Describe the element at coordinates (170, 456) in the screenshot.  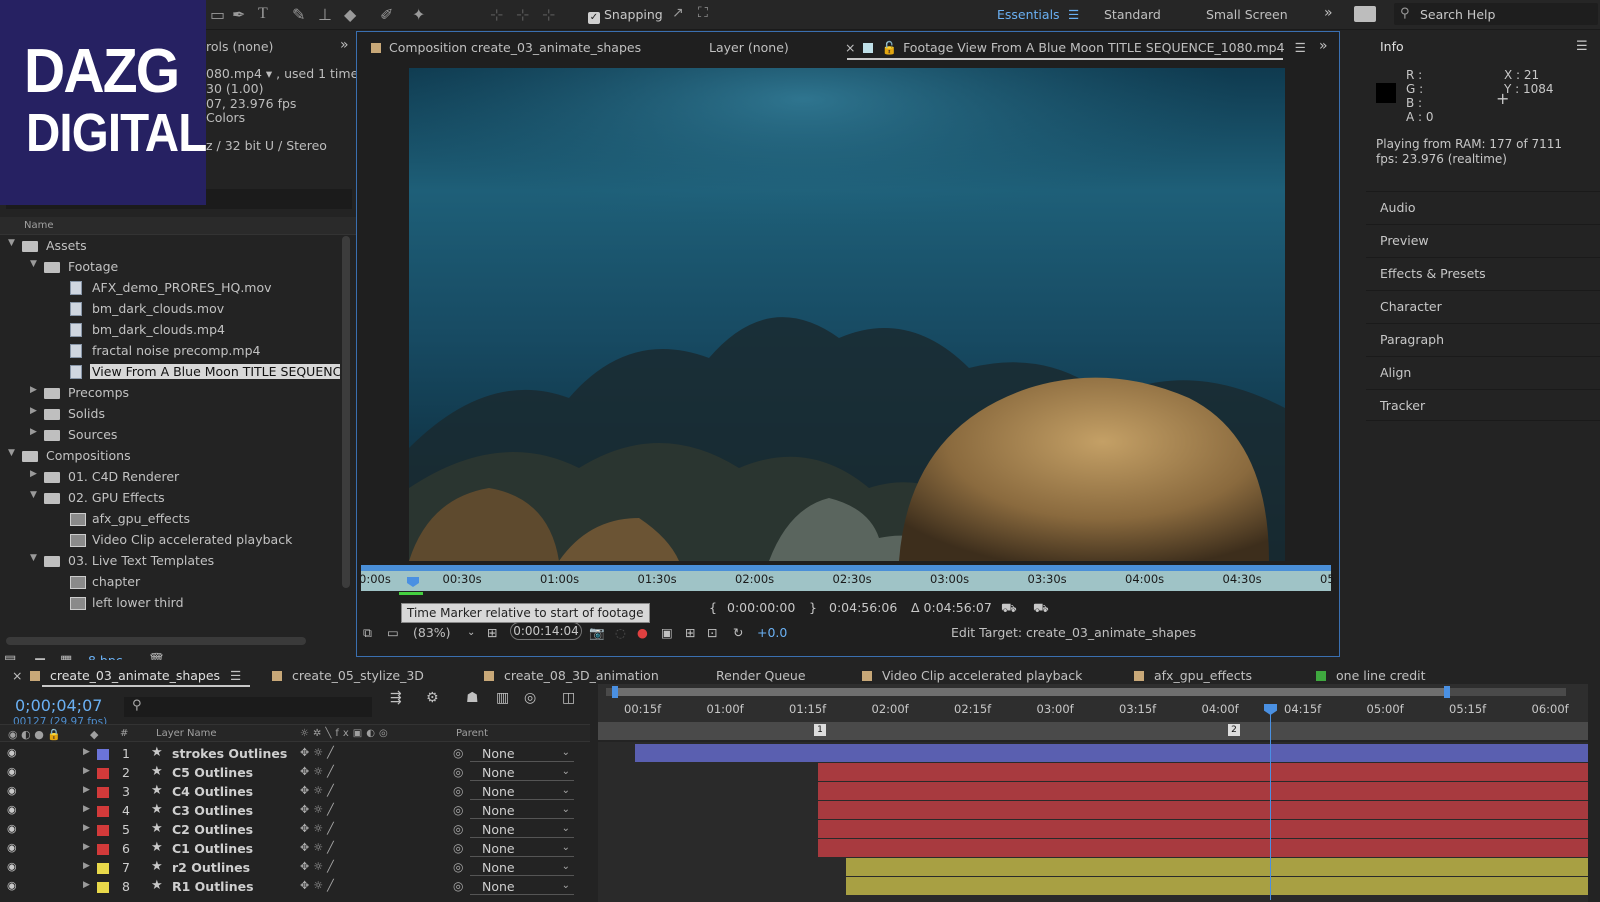
I see `project-item: ▼ Compositions` at that location.